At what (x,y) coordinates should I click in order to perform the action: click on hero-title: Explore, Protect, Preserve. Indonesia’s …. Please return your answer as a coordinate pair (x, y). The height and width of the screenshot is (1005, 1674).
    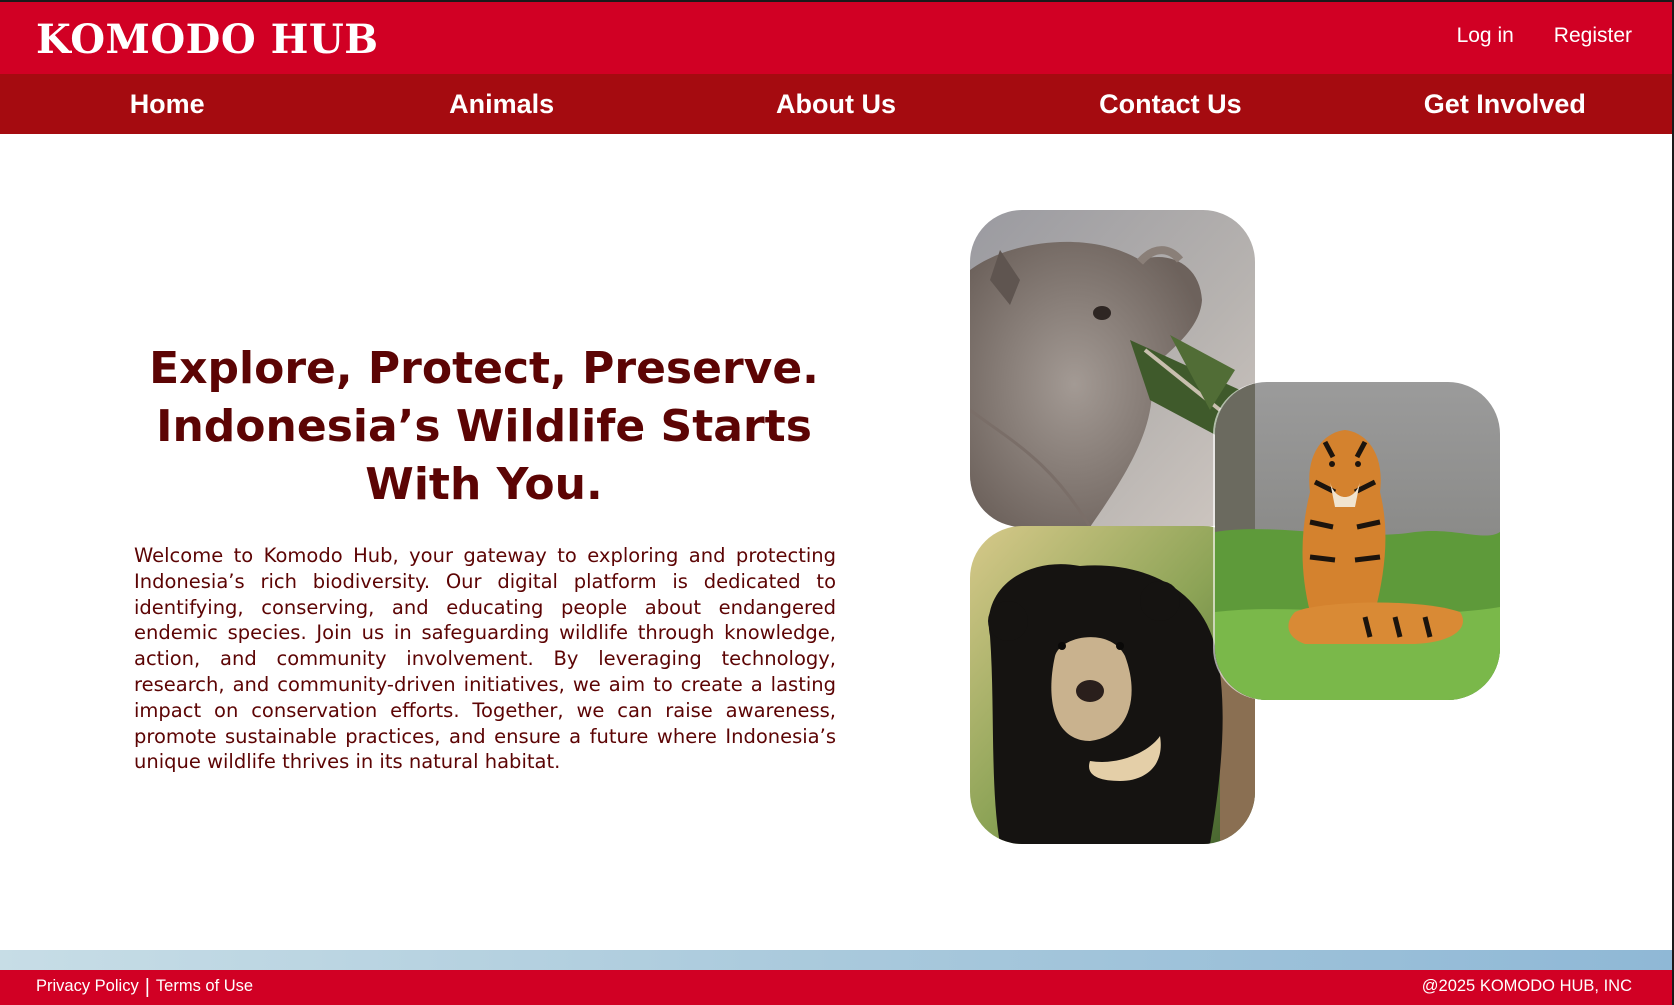
    Looking at the image, I should click on (484, 427).